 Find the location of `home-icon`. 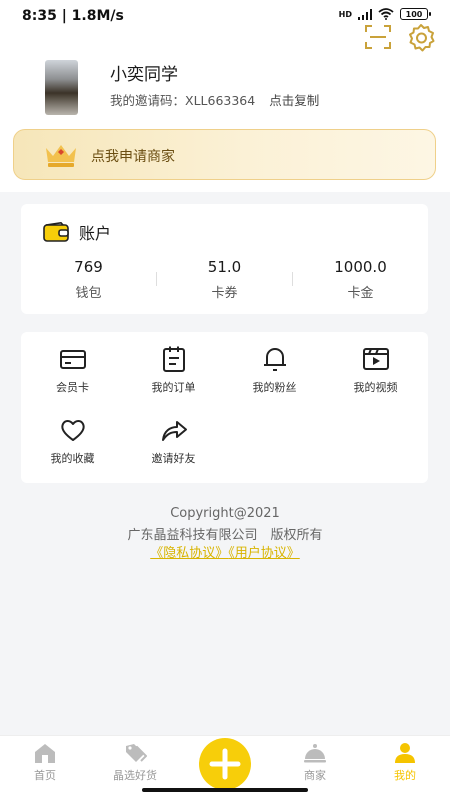

home-icon is located at coordinates (45, 753).